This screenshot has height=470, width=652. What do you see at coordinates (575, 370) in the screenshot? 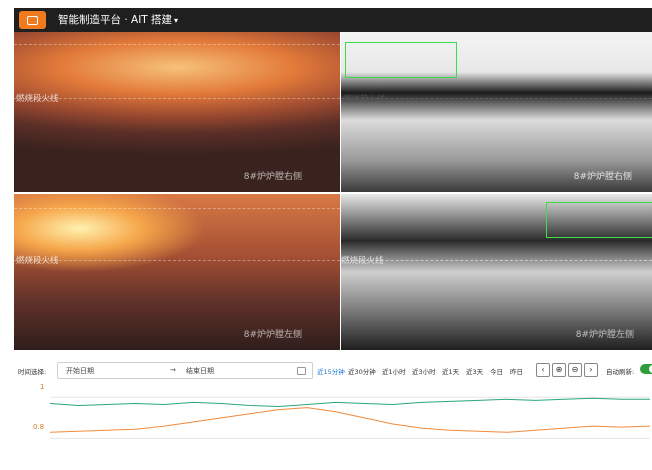
I see `zoom-out-button: ⊖` at bounding box center [575, 370].